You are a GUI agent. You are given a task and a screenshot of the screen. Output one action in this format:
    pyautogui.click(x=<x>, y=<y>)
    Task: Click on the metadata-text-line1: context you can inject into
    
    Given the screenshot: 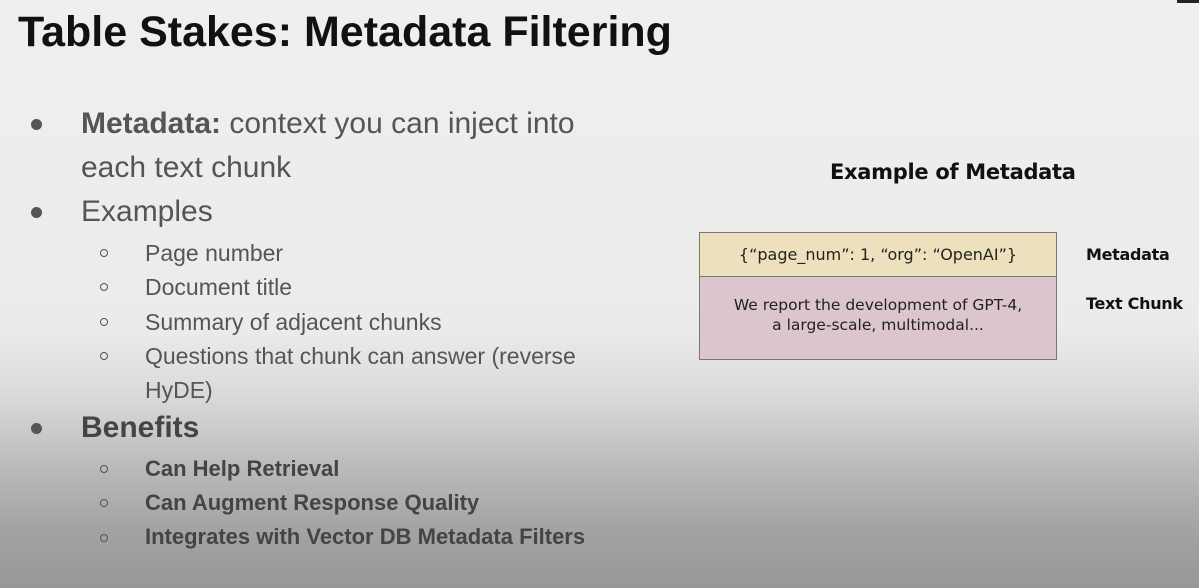 What is the action you would take?
    pyautogui.click(x=398, y=123)
    